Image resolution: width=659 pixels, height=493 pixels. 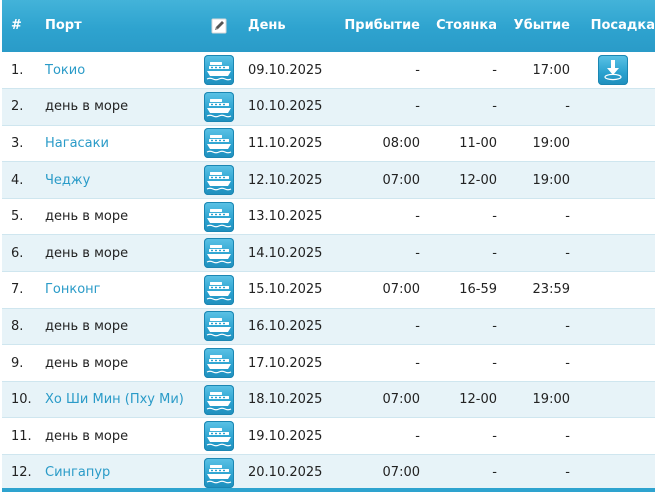 What do you see at coordinates (328, 253) in the screenshot?
I see `table-row: 6. день в море 14.10.2025 - - -` at bounding box center [328, 253].